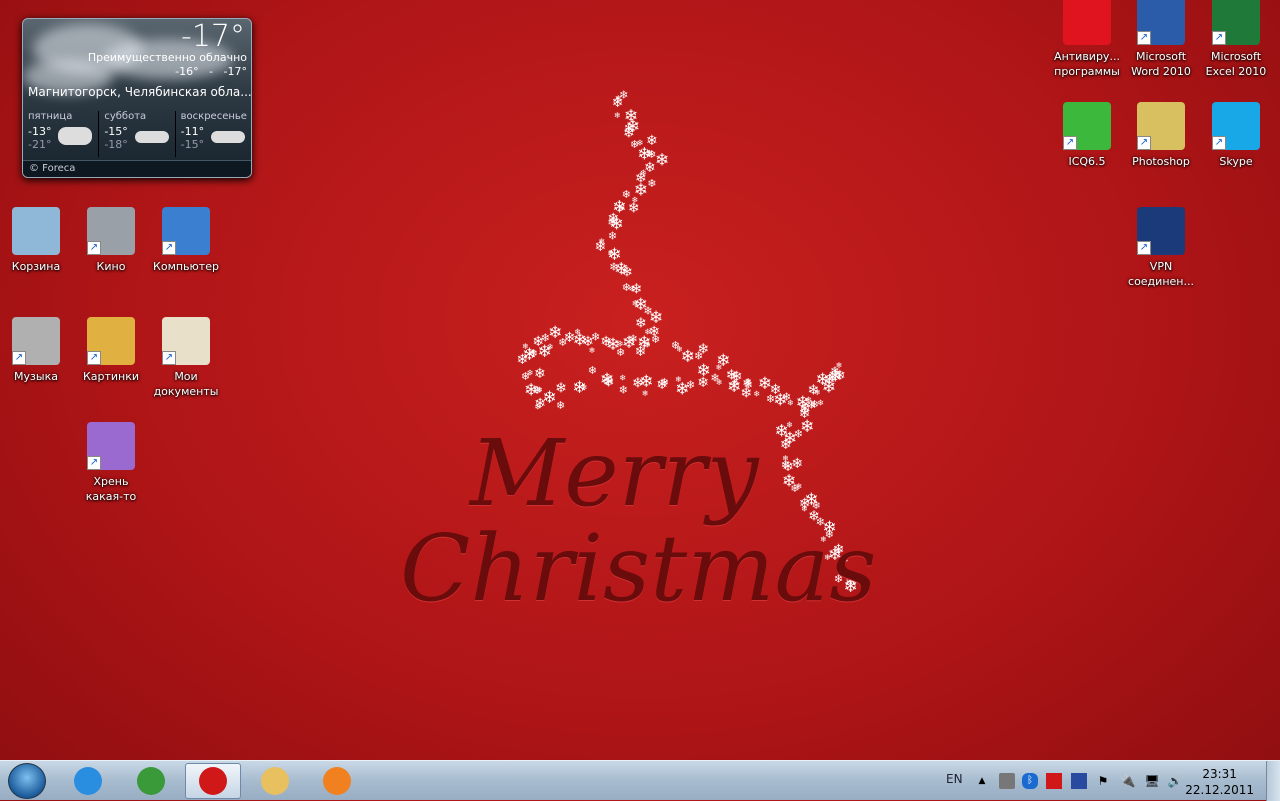 This screenshot has width=1280, height=801. I want to click on desktop-icon: ↗ ICQ6.5, so click(1087, 135).